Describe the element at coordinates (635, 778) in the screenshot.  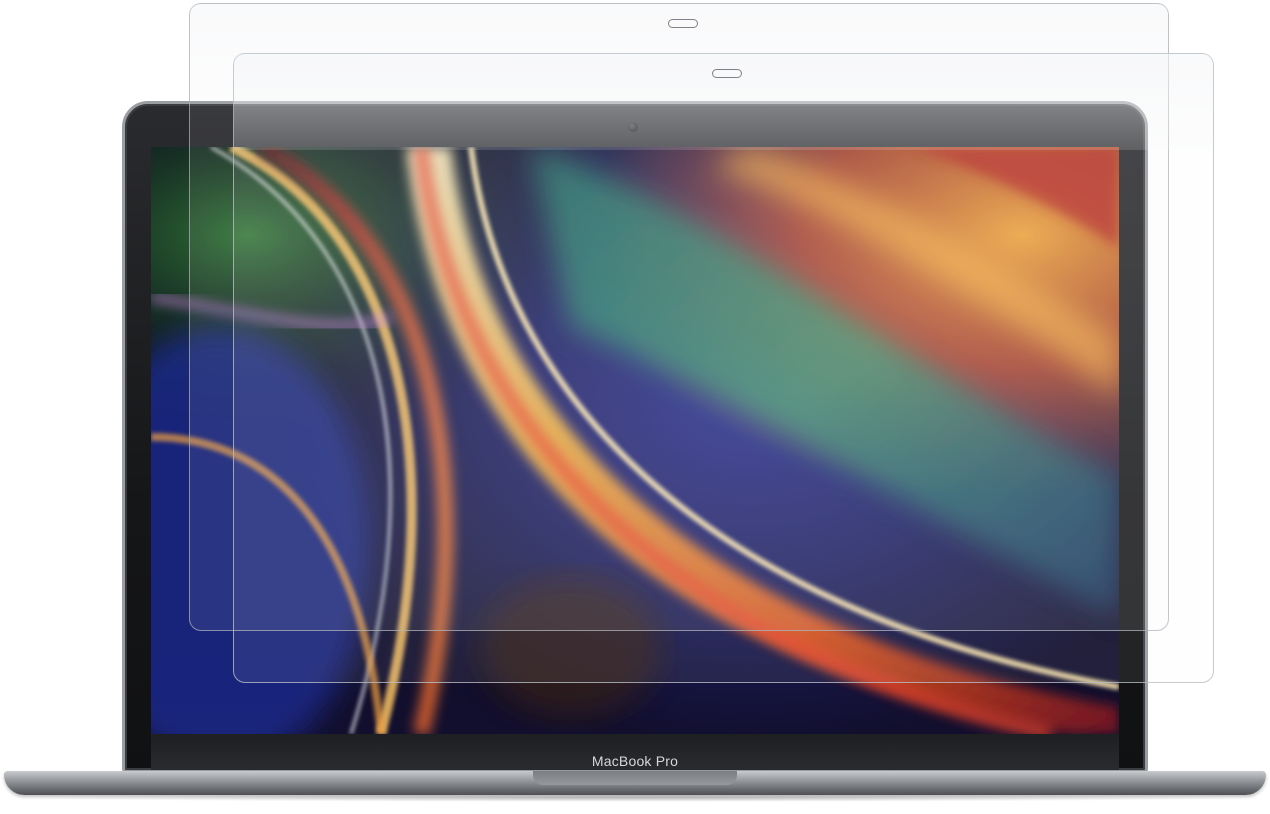
I see `opening-notch` at that location.